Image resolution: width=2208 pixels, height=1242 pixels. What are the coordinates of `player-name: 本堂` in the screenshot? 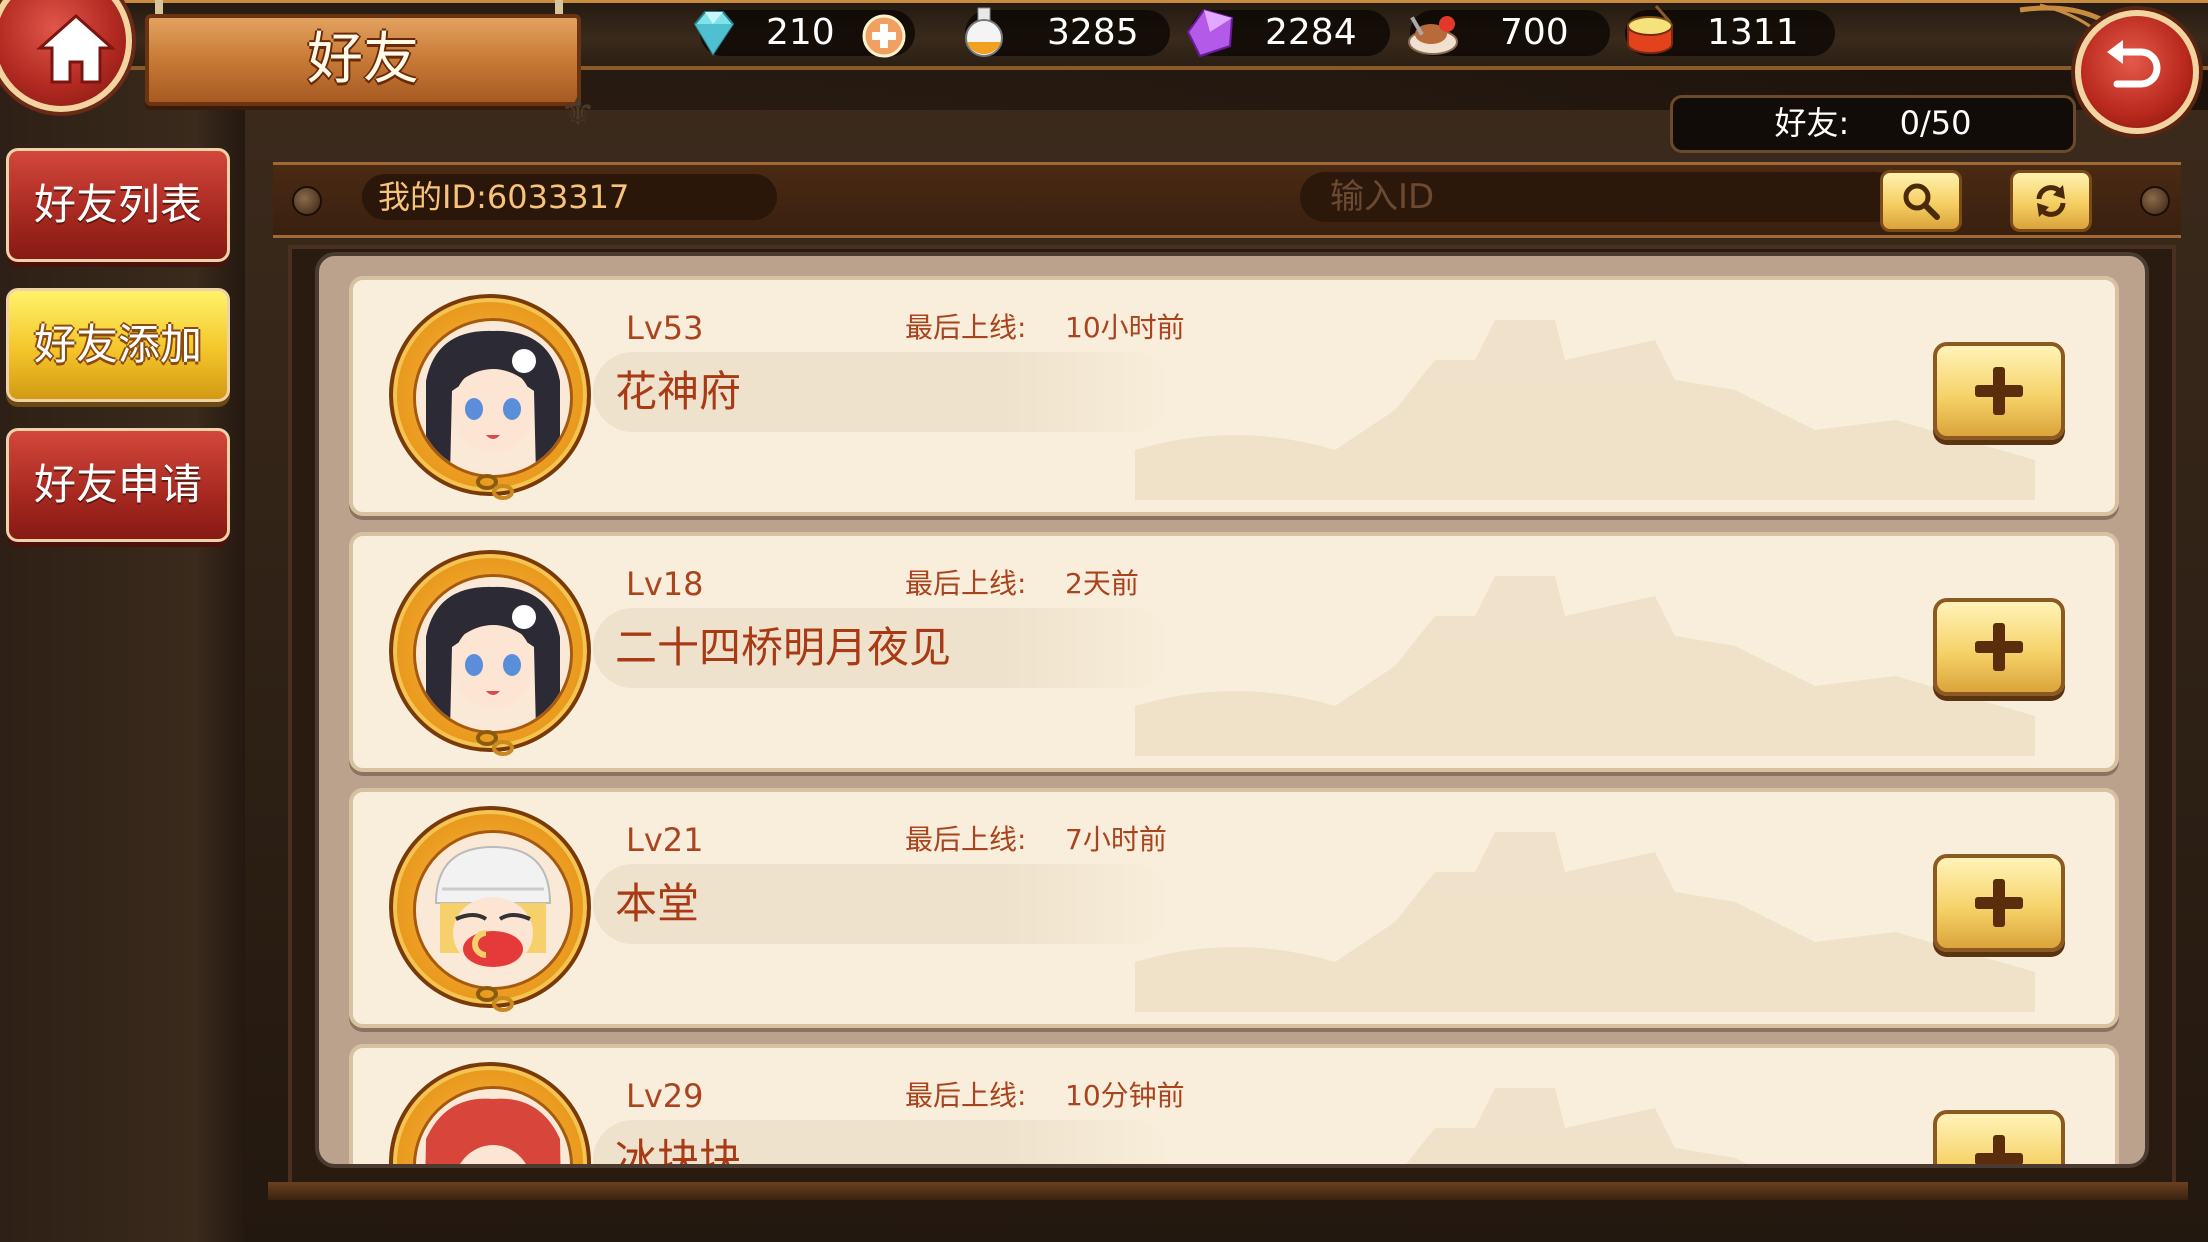 It's located at (657, 903).